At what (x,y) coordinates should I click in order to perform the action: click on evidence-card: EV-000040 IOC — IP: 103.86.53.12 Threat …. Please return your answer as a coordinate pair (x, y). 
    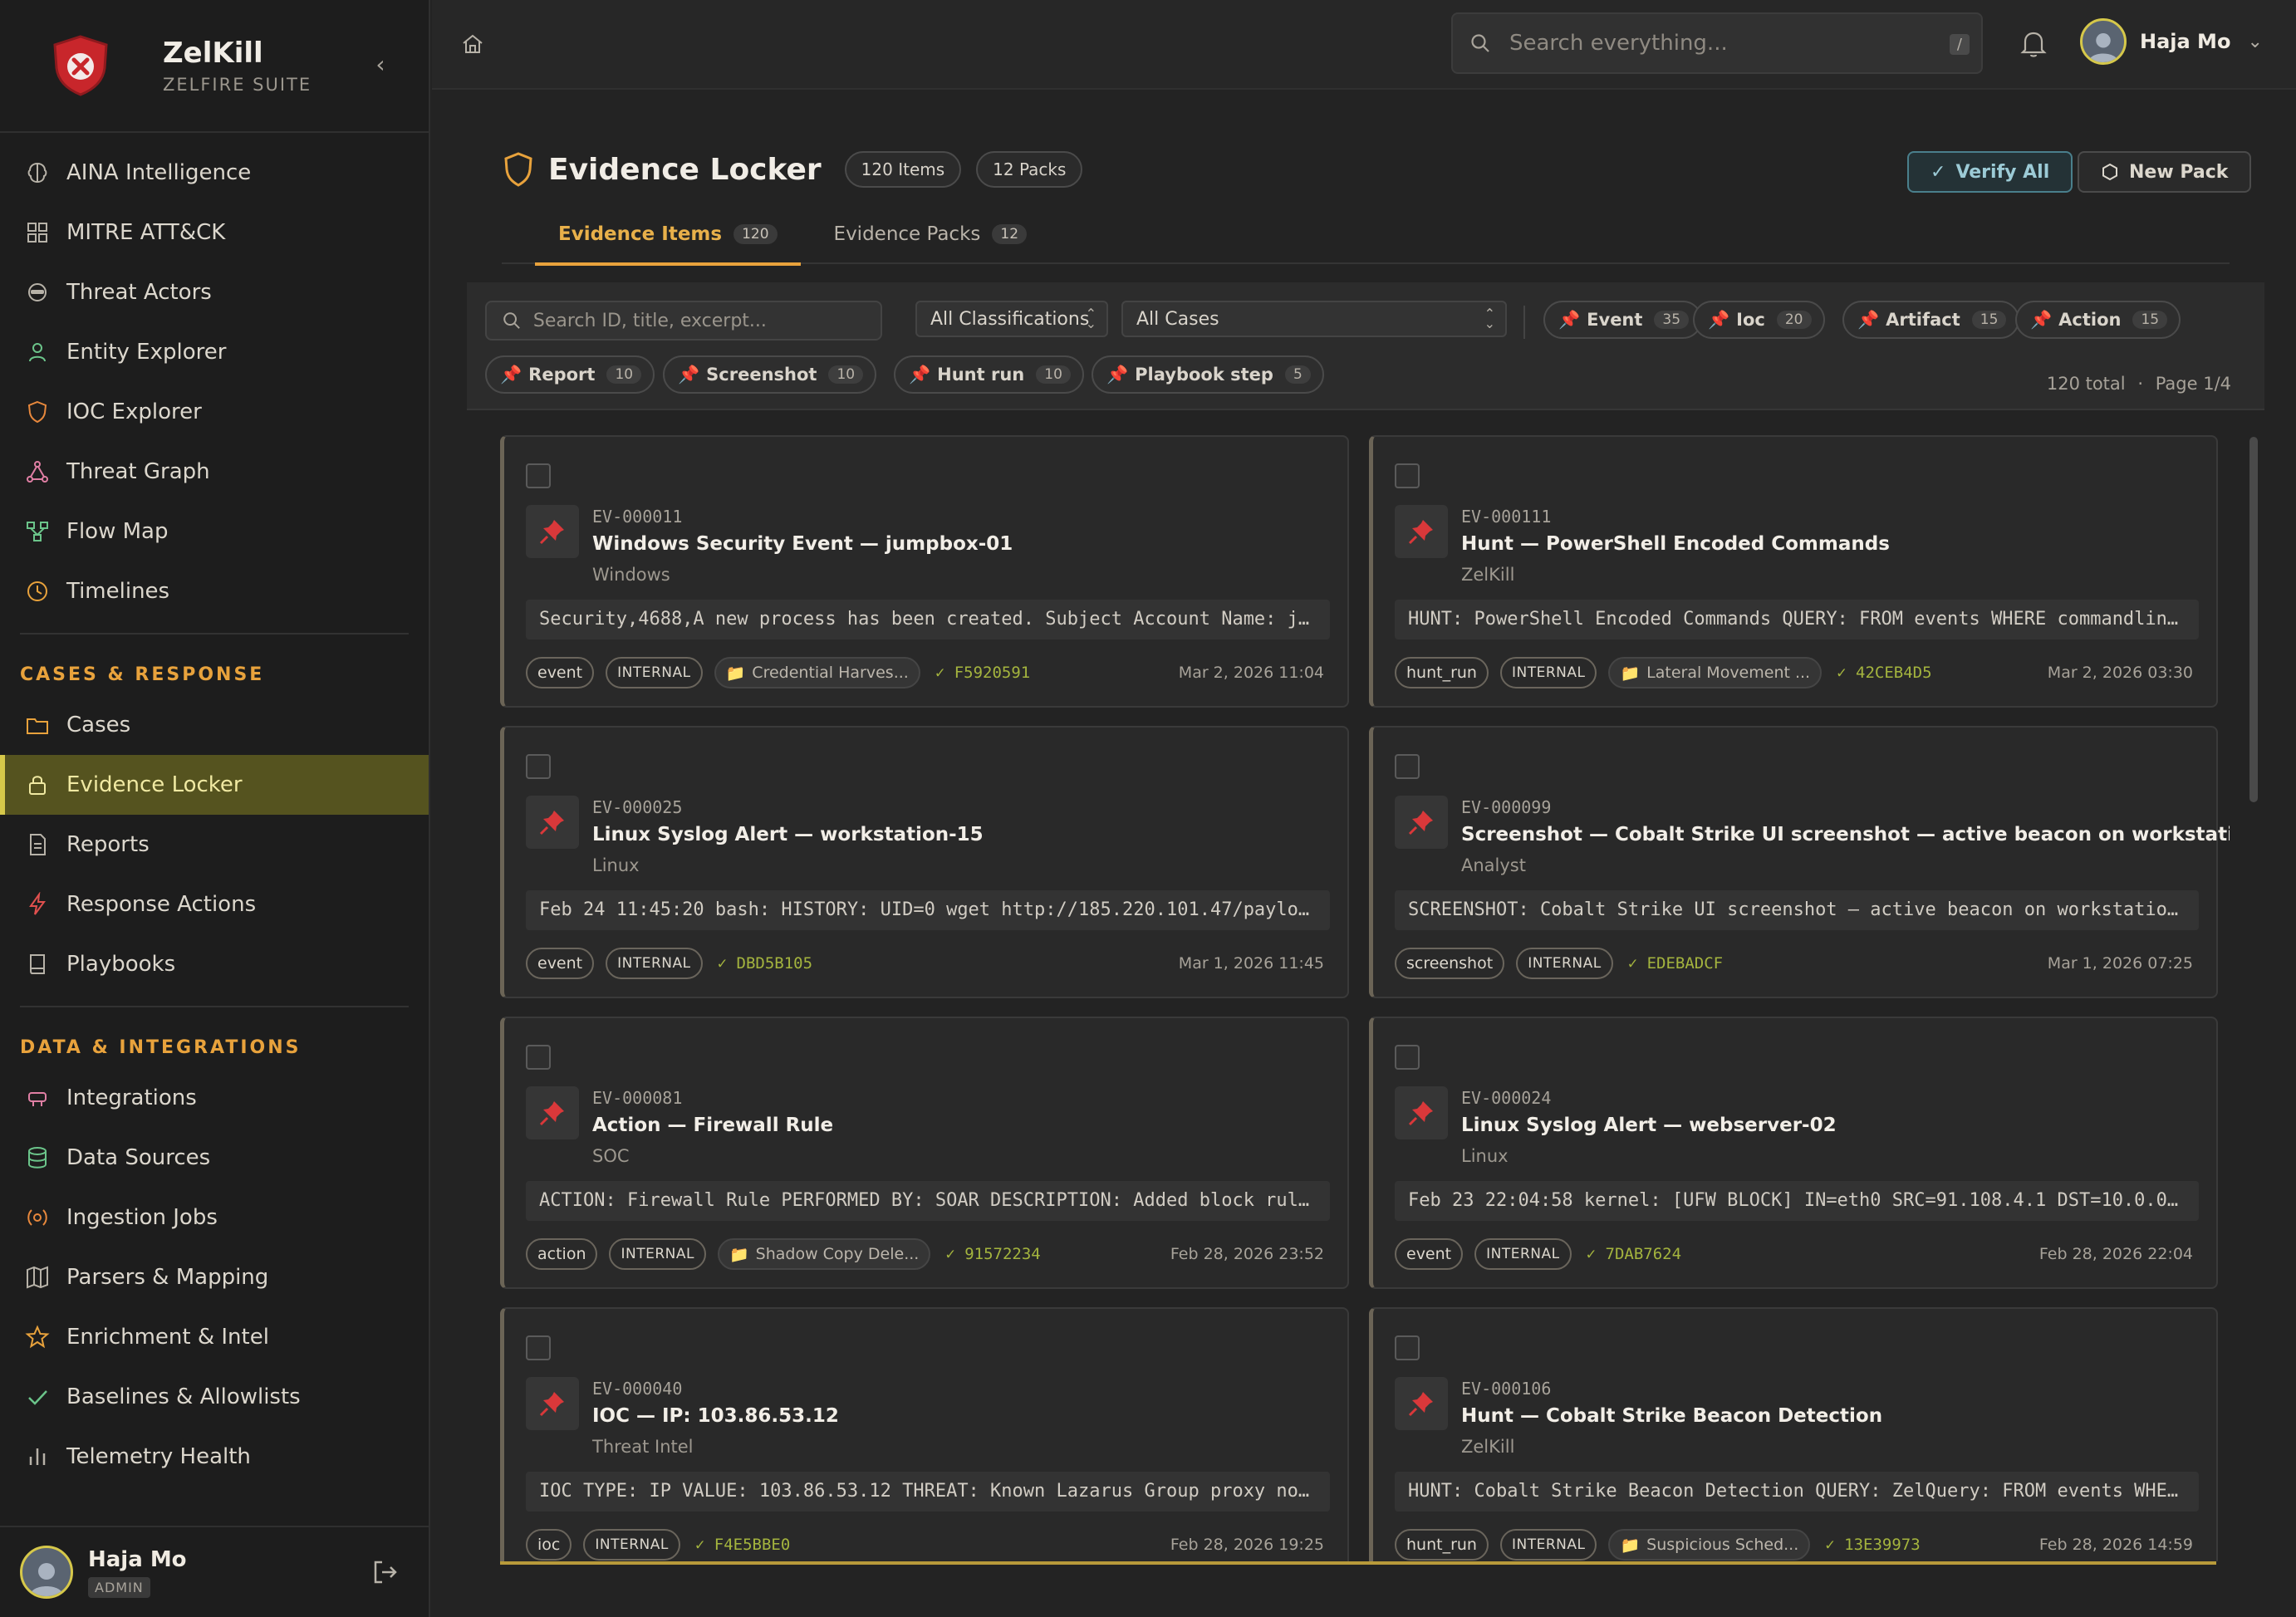
    Looking at the image, I should click on (924, 1434).